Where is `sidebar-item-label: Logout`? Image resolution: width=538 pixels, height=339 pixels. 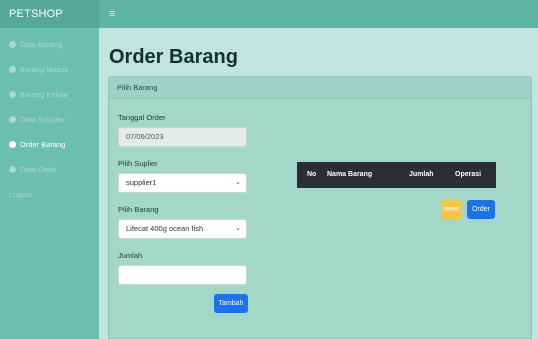
sidebar-item-label: Logout is located at coordinates (20, 194).